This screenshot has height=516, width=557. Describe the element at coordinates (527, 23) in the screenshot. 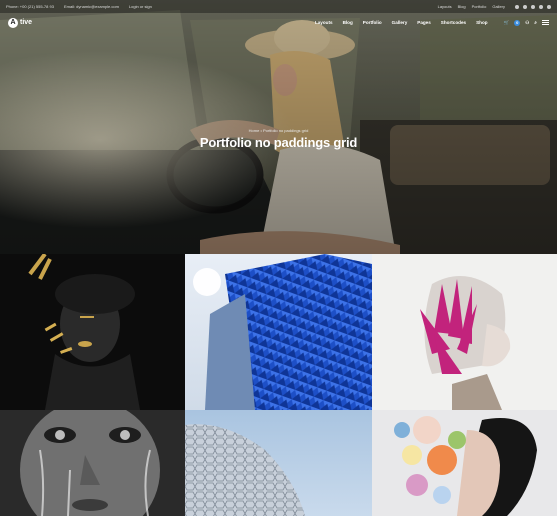

I see `user-icon: ⚇` at that location.